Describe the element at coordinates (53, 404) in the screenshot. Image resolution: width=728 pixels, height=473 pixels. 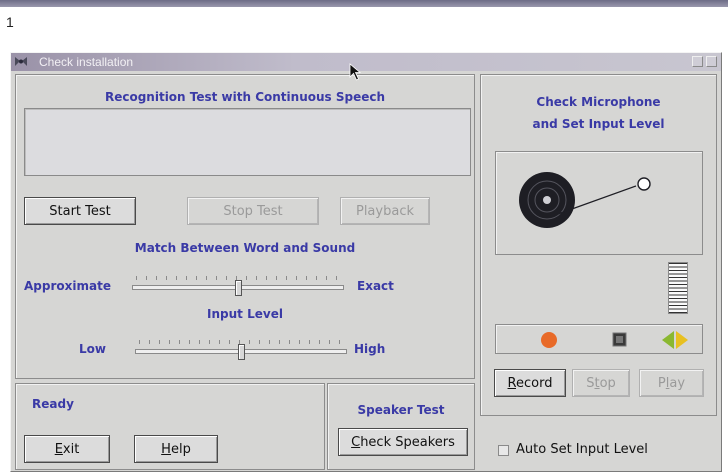
I see `status-text: Ready` at that location.